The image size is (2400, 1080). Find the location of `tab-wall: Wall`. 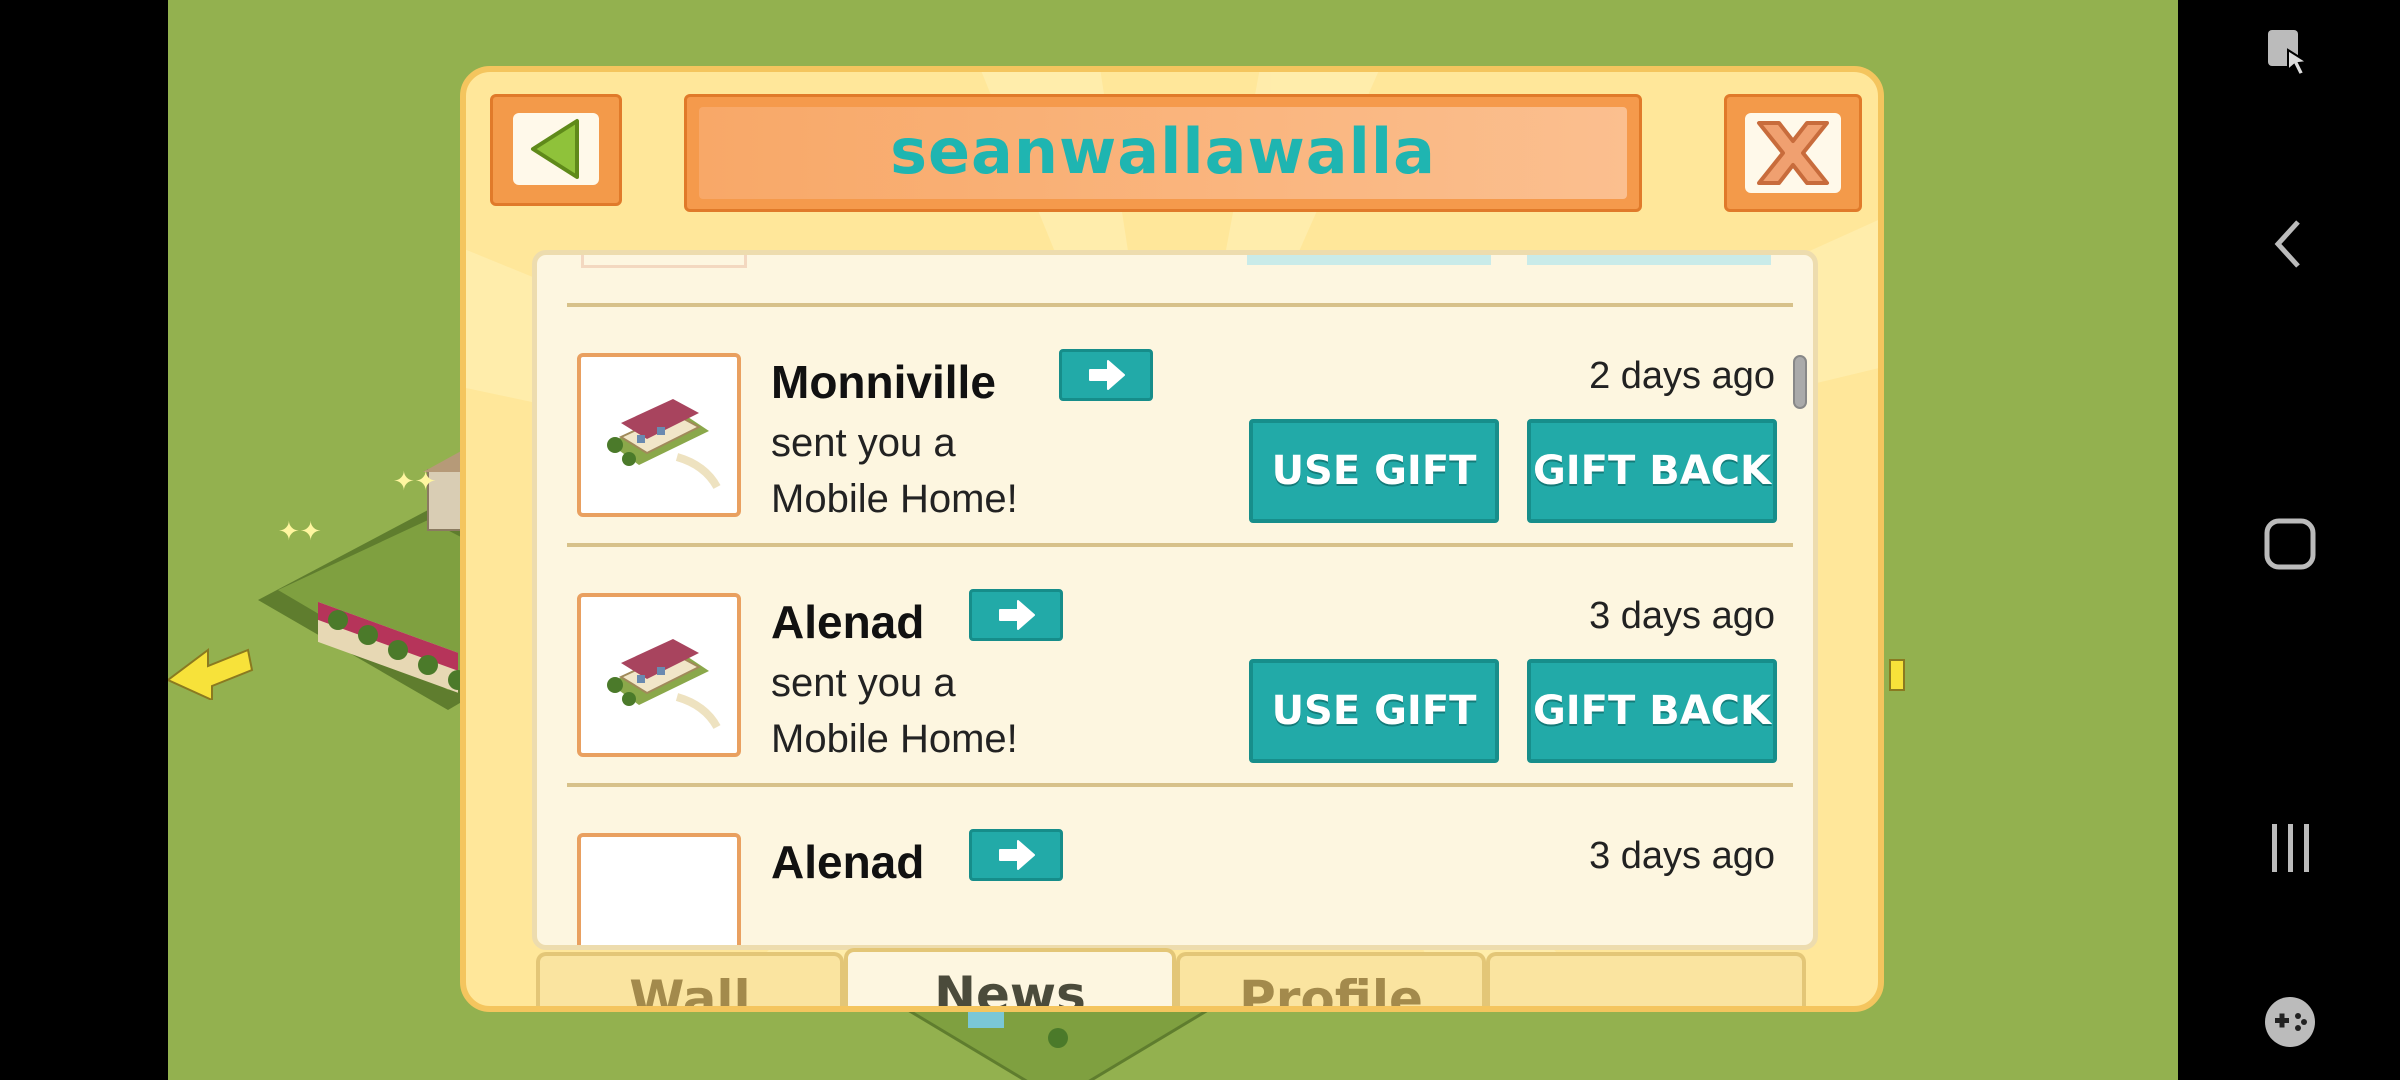

tab-wall: Wall is located at coordinates (690, 979).